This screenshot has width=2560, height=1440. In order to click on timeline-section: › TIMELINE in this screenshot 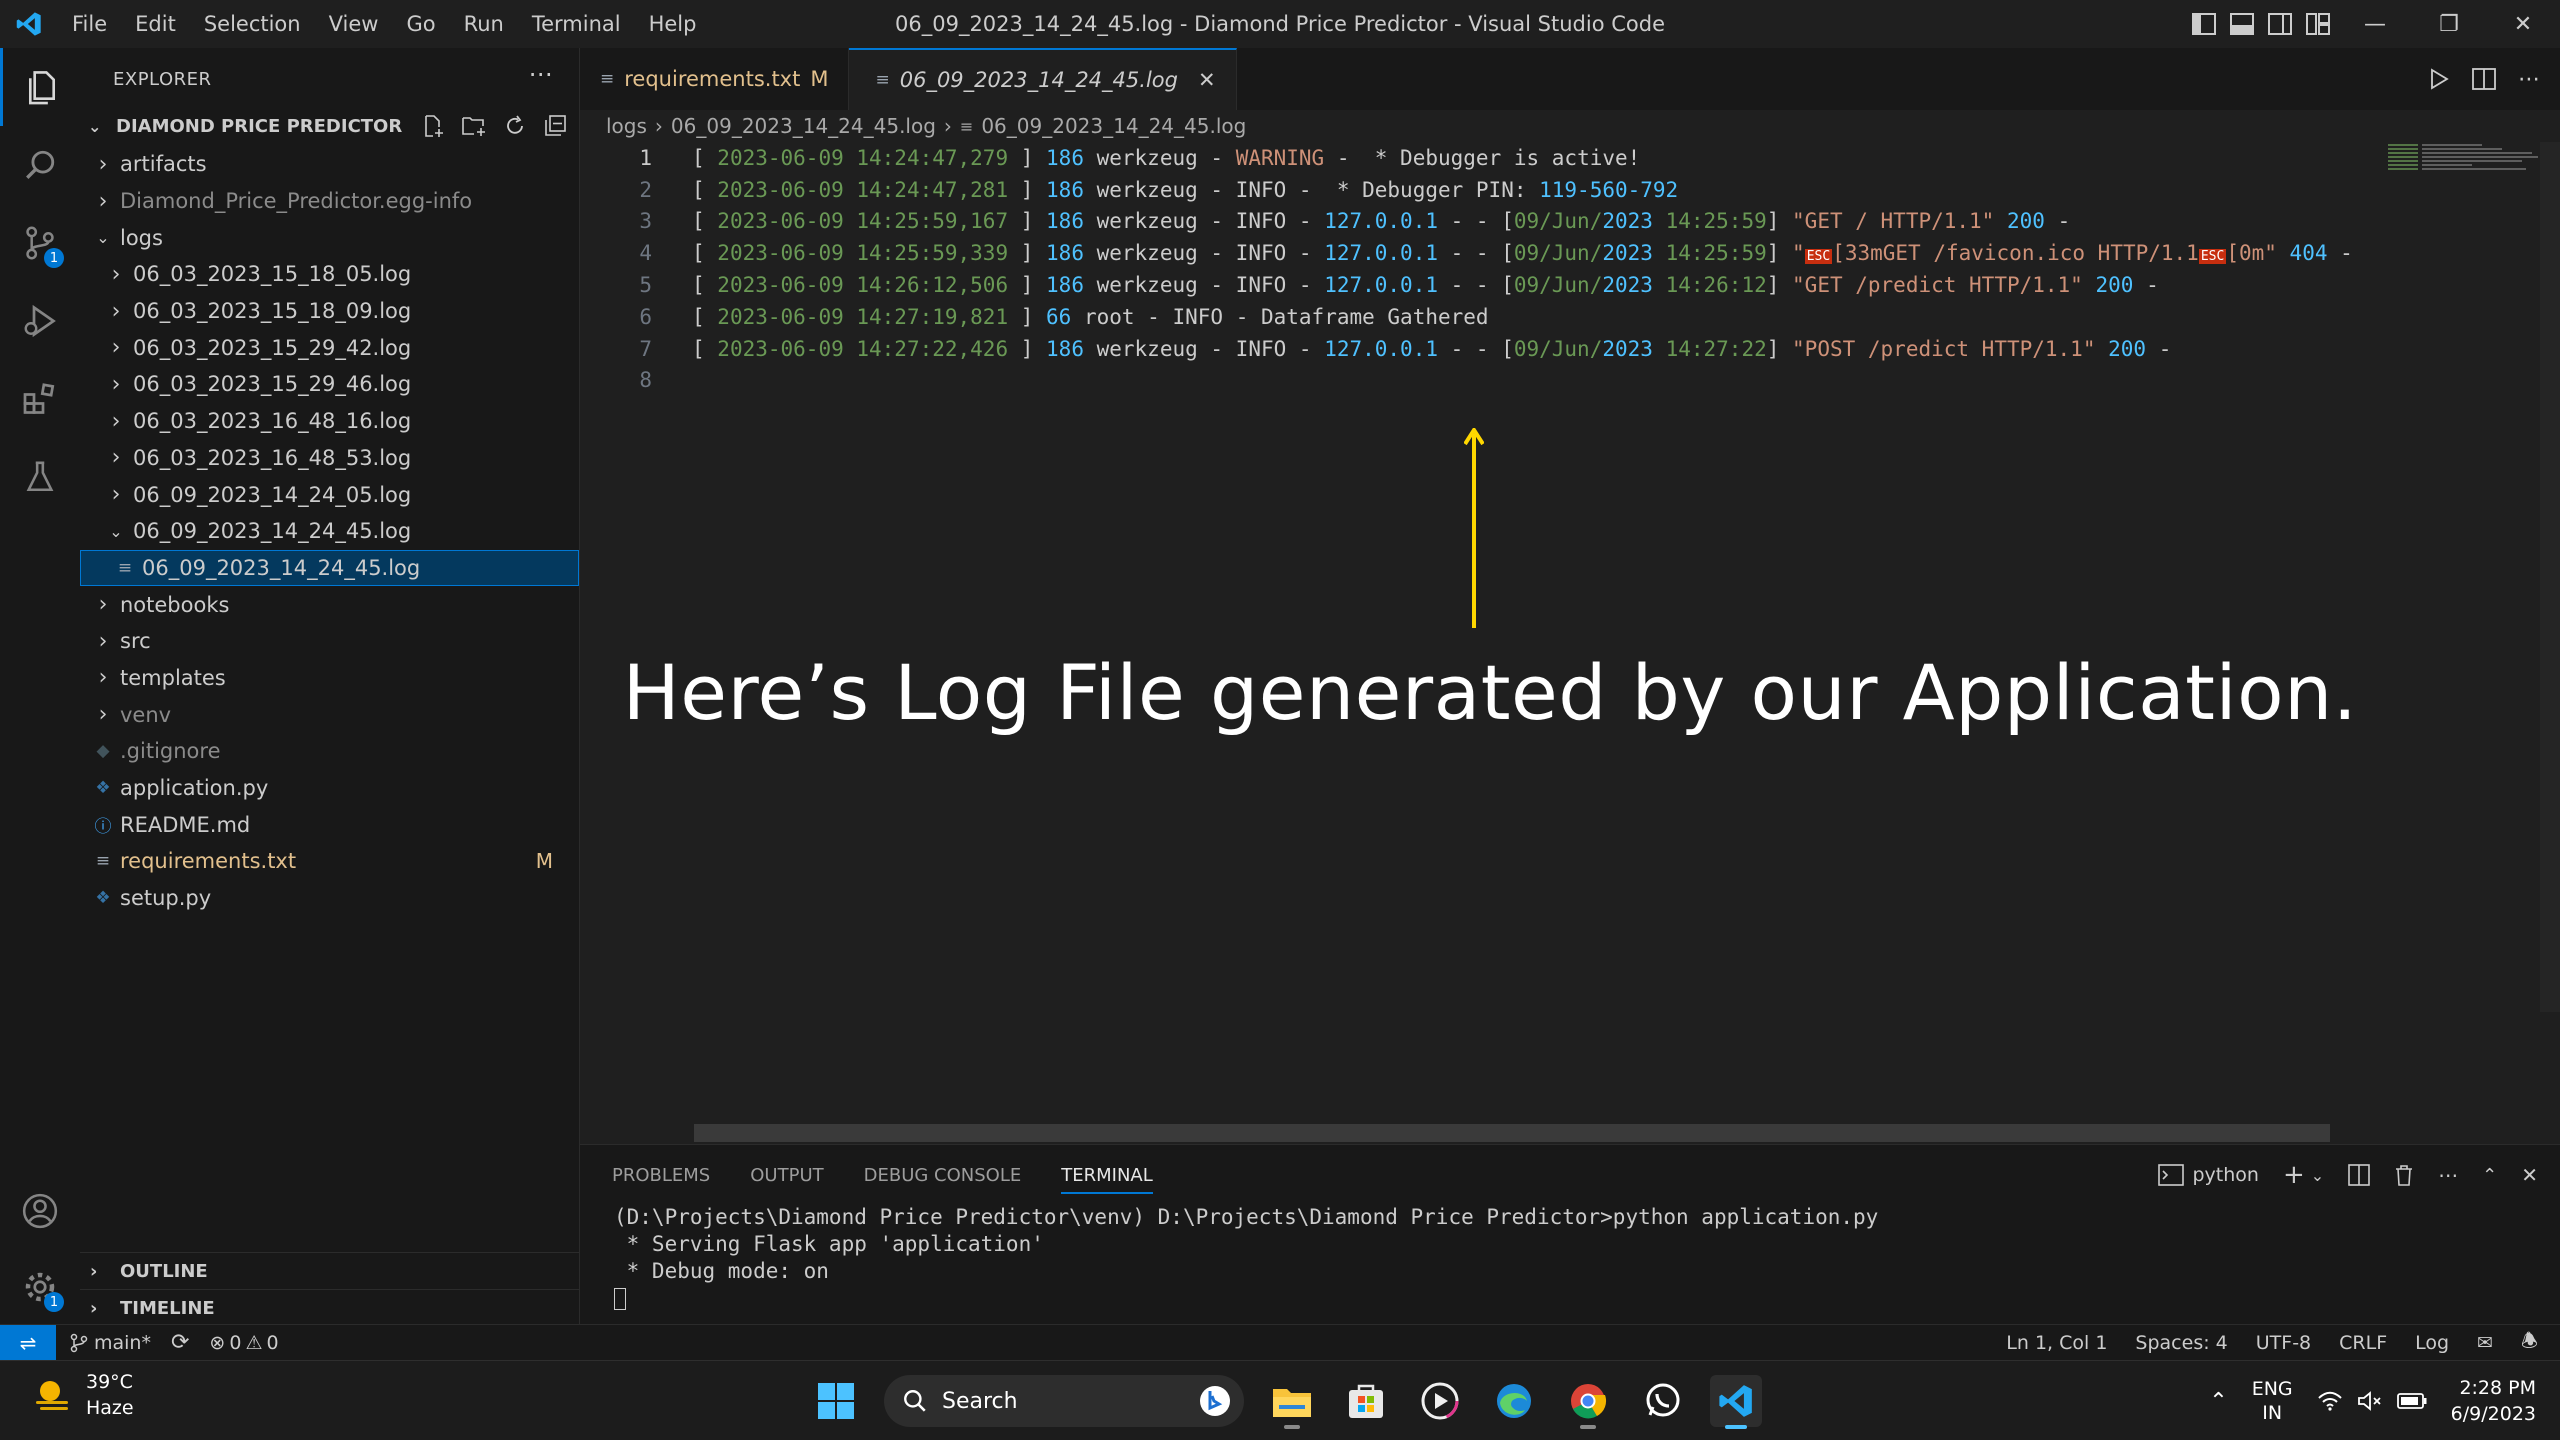, I will do `click(330, 1307)`.